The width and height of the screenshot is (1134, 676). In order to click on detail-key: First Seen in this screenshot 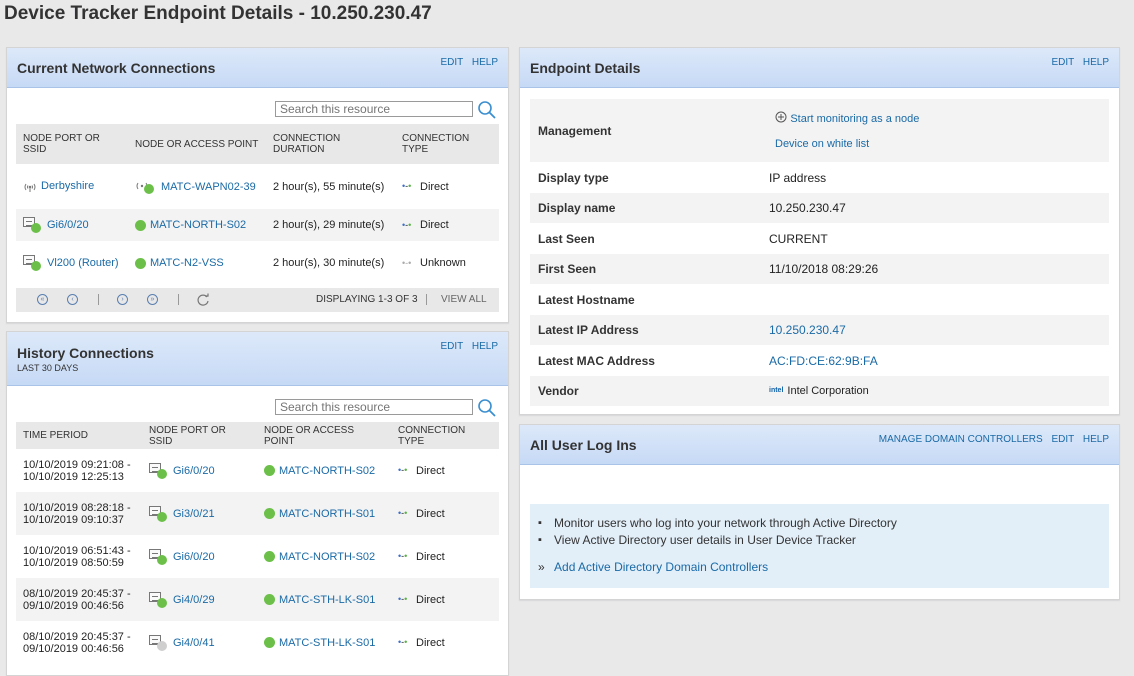, I will do `click(645, 269)`.